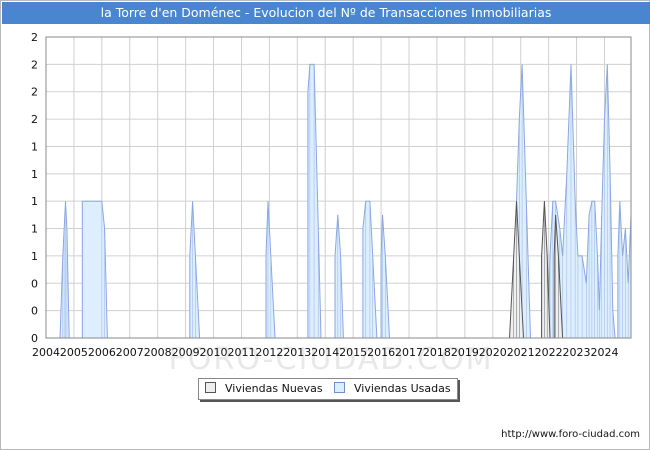  Describe the element at coordinates (158, 352) in the screenshot. I see `x-tick-label: 2008` at that location.